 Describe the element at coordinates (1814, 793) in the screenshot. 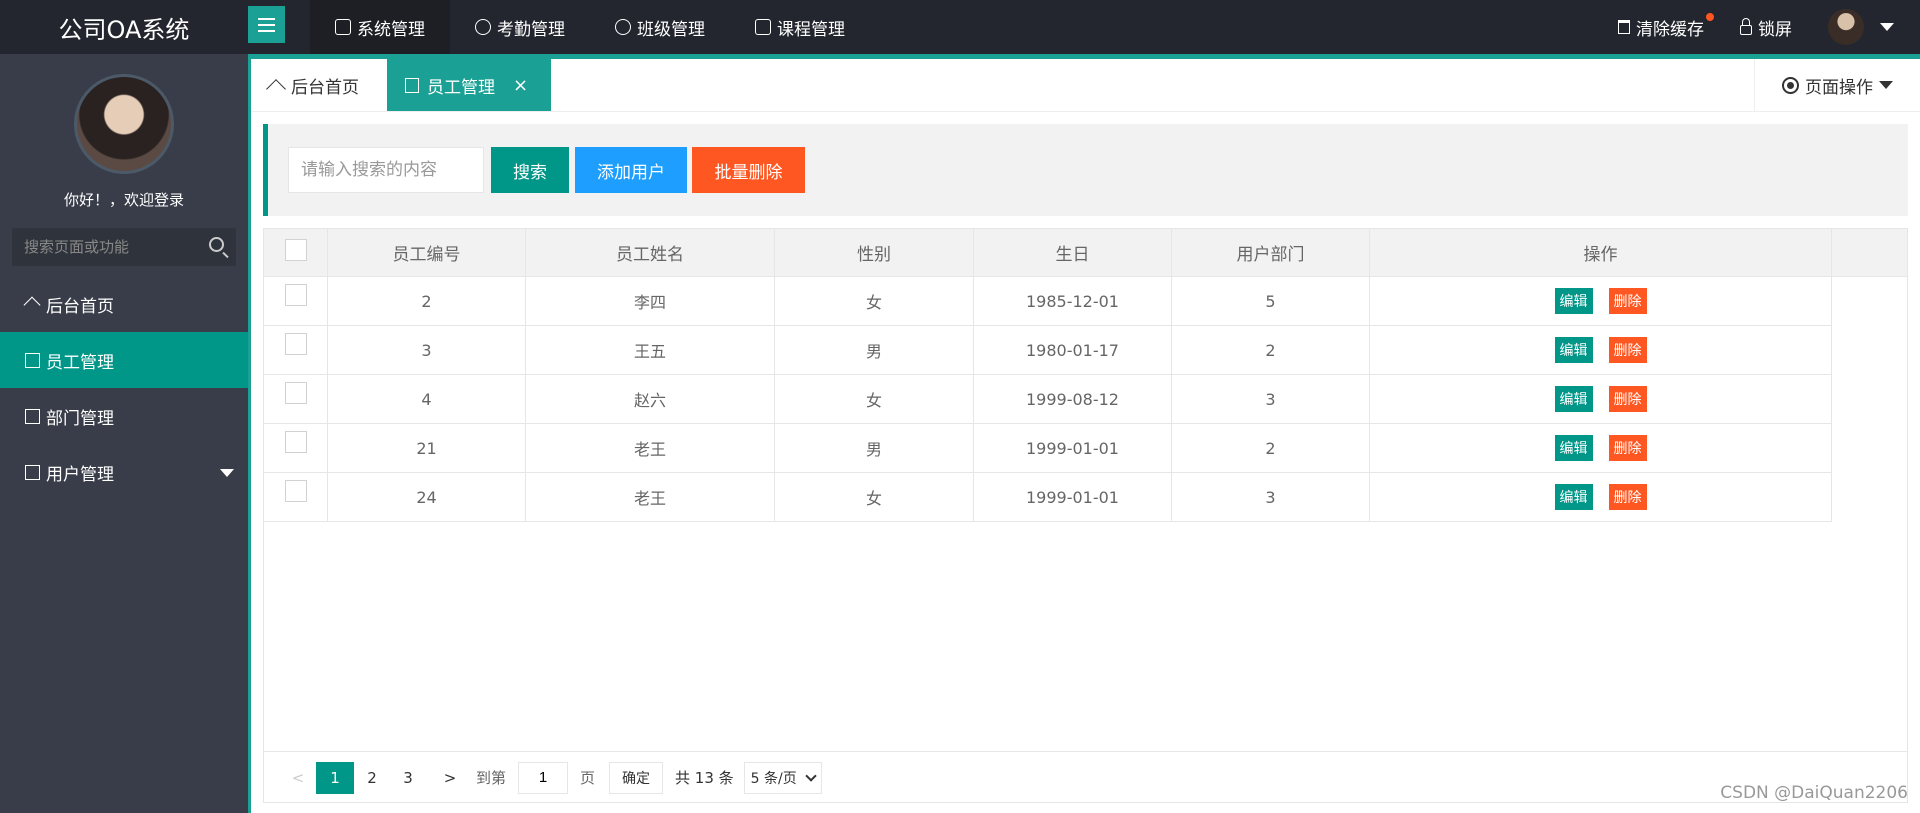

I see `watermark: CSDN @DaiQuan2206` at that location.